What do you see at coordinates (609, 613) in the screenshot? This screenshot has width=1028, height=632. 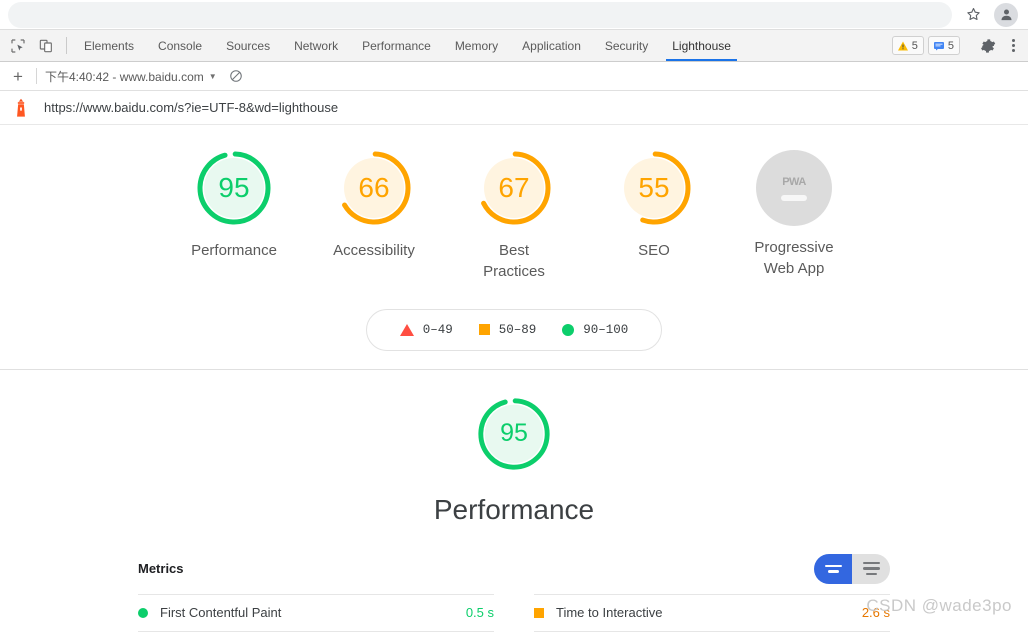 I see `metric-name: Time to Interactive` at bounding box center [609, 613].